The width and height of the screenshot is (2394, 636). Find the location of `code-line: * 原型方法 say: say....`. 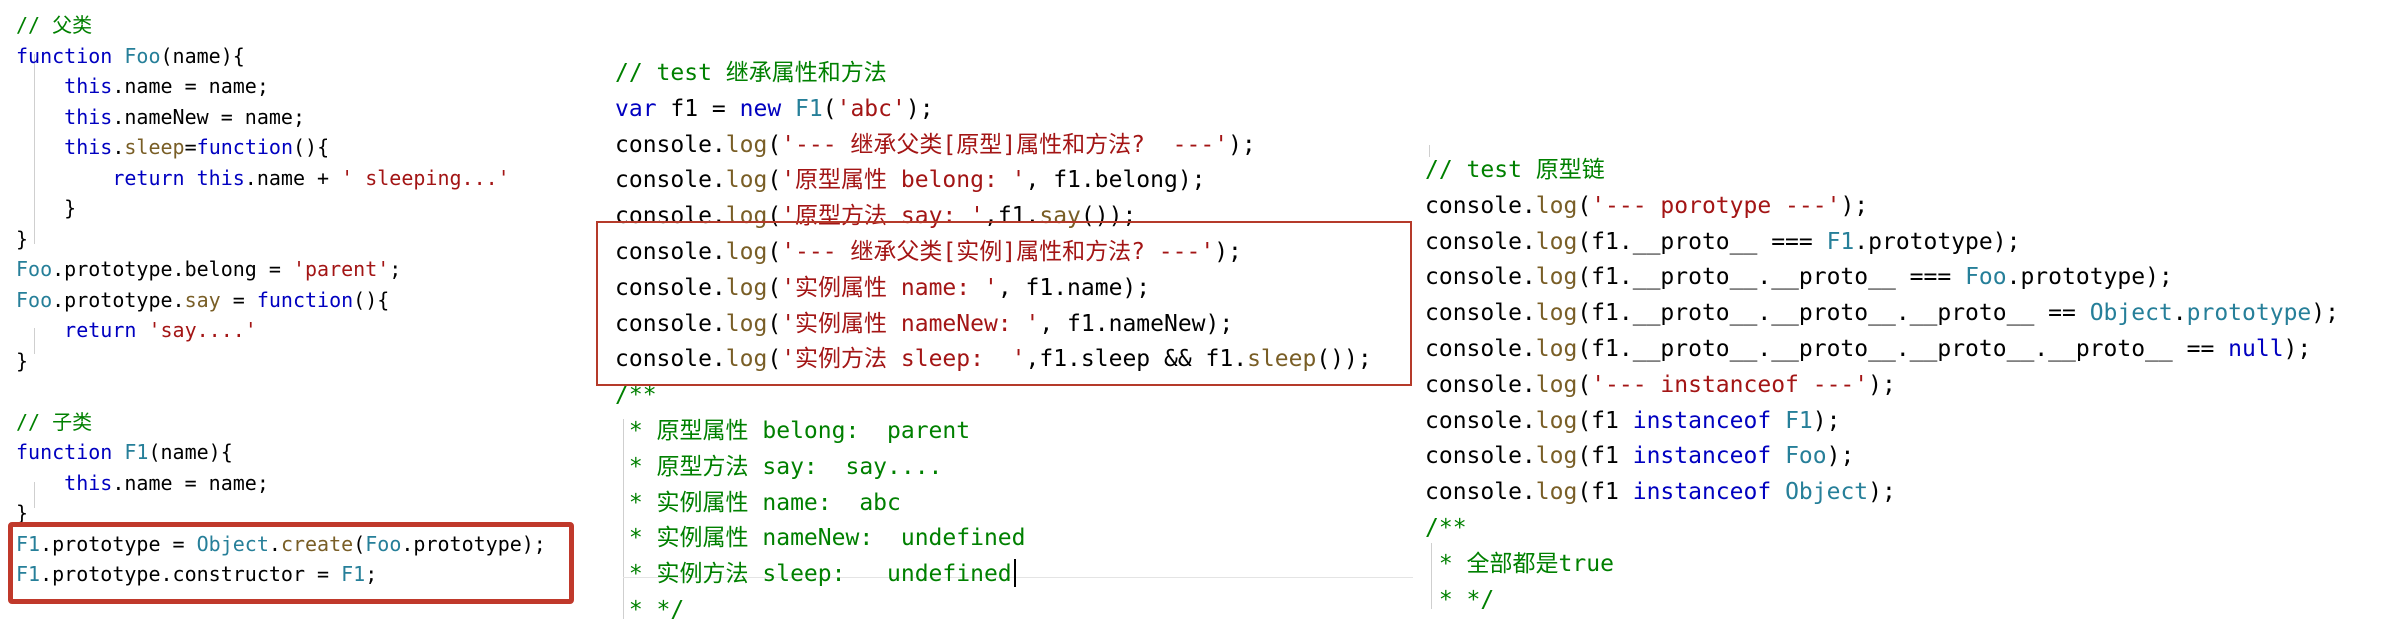

code-line: * 原型方法 say: say.... is located at coordinates (779, 468).